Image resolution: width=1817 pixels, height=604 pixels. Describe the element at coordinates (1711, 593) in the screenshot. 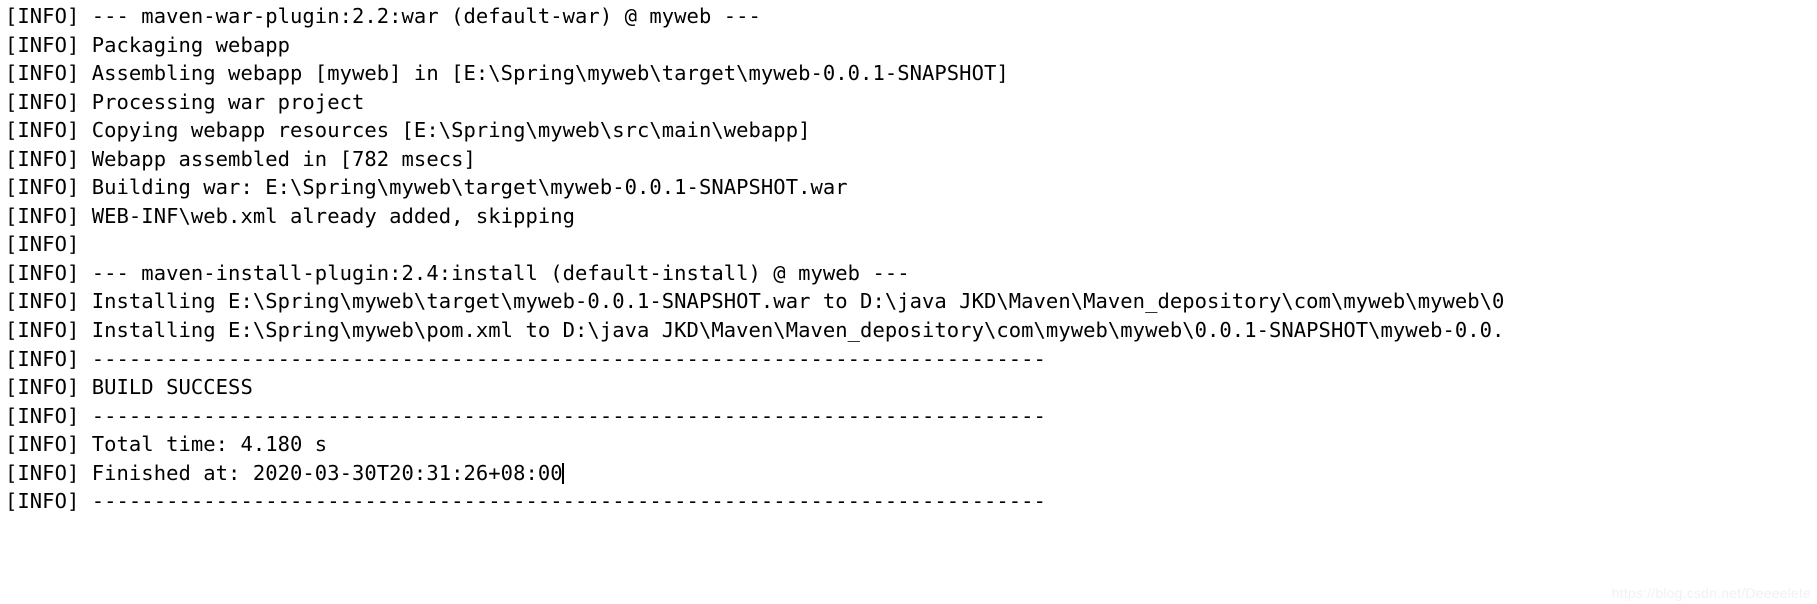

I see `watermark-text: https://blog.csdn.net/Deeeelete` at that location.